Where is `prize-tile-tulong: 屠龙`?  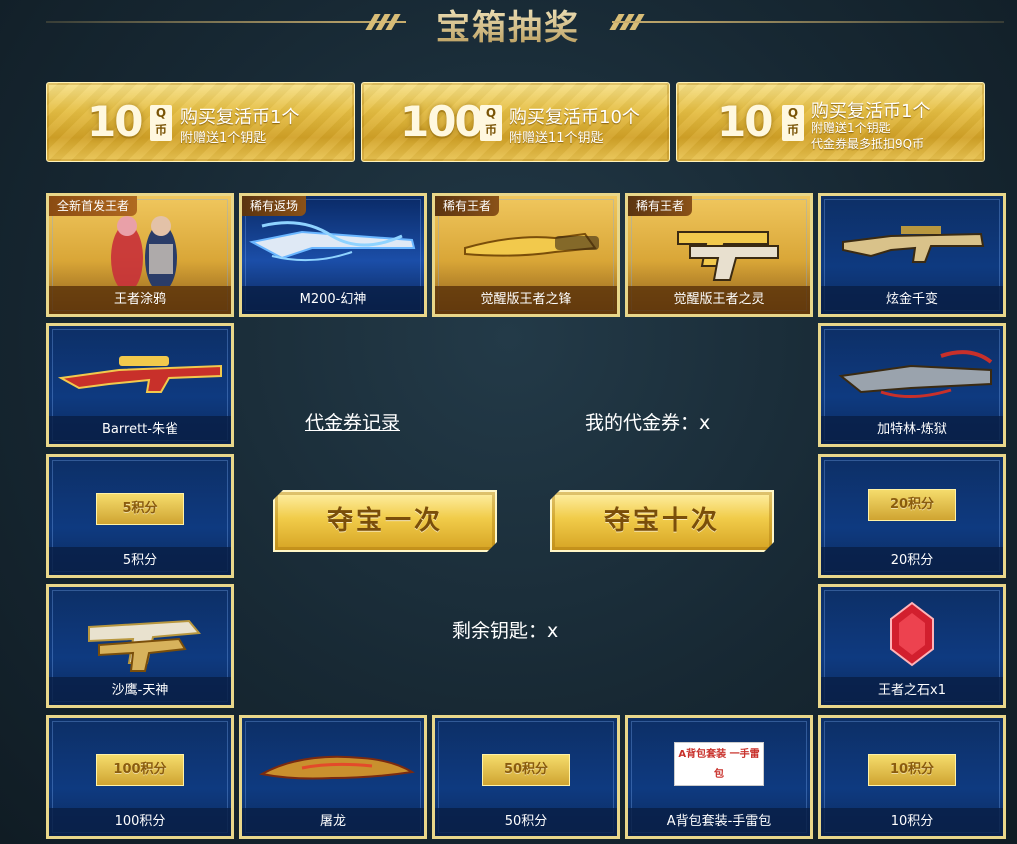 prize-tile-tulong: 屠龙 is located at coordinates (333, 777).